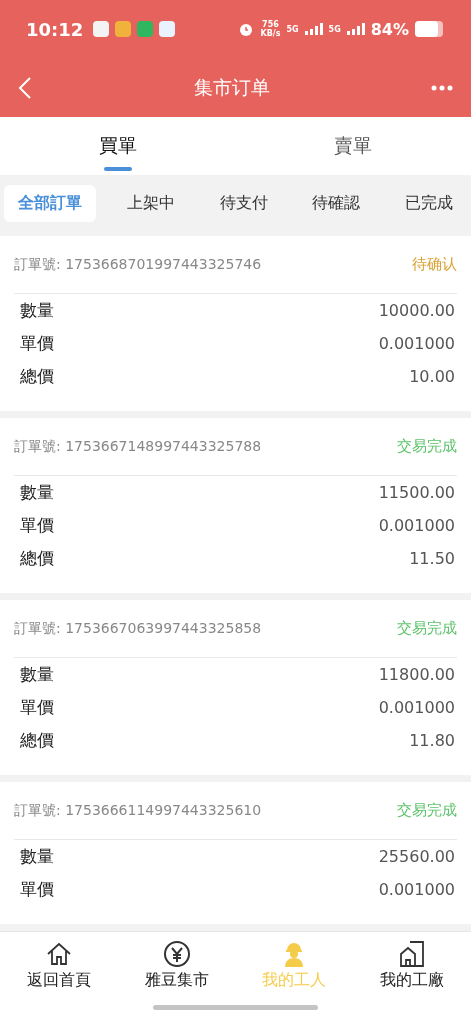 Image resolution: width=471 pixels, height=1024 pixels. Describe the element at coordinates (150, 203) in the screenshot. I see `filter-tab: 上架中` at that location.